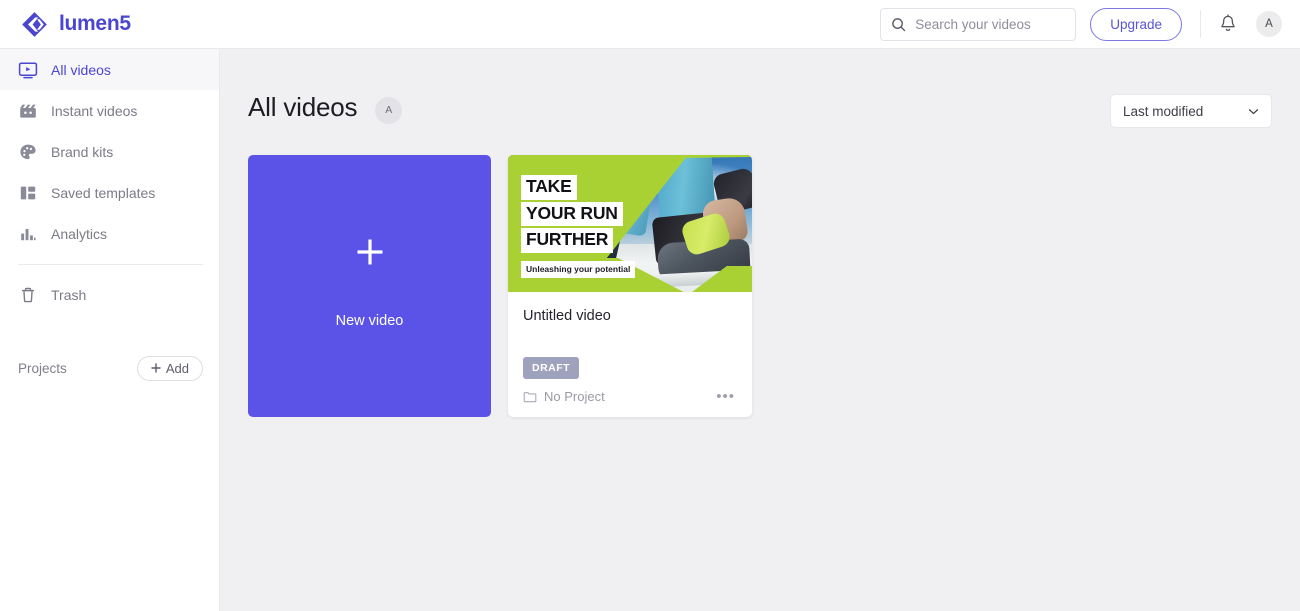  What do you see at coordinates (34, 24) in the screenshot?
I see `lumen5-diamond-logo-icon` at bounding box center [34, 24].